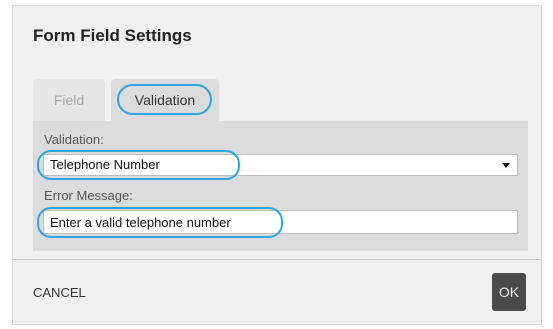 The image size is (553, 329). What do you see at coordinates (280, 165) in the screenshot?
I see `validation-select: Telephone Number` at bounding box center [280, 165].